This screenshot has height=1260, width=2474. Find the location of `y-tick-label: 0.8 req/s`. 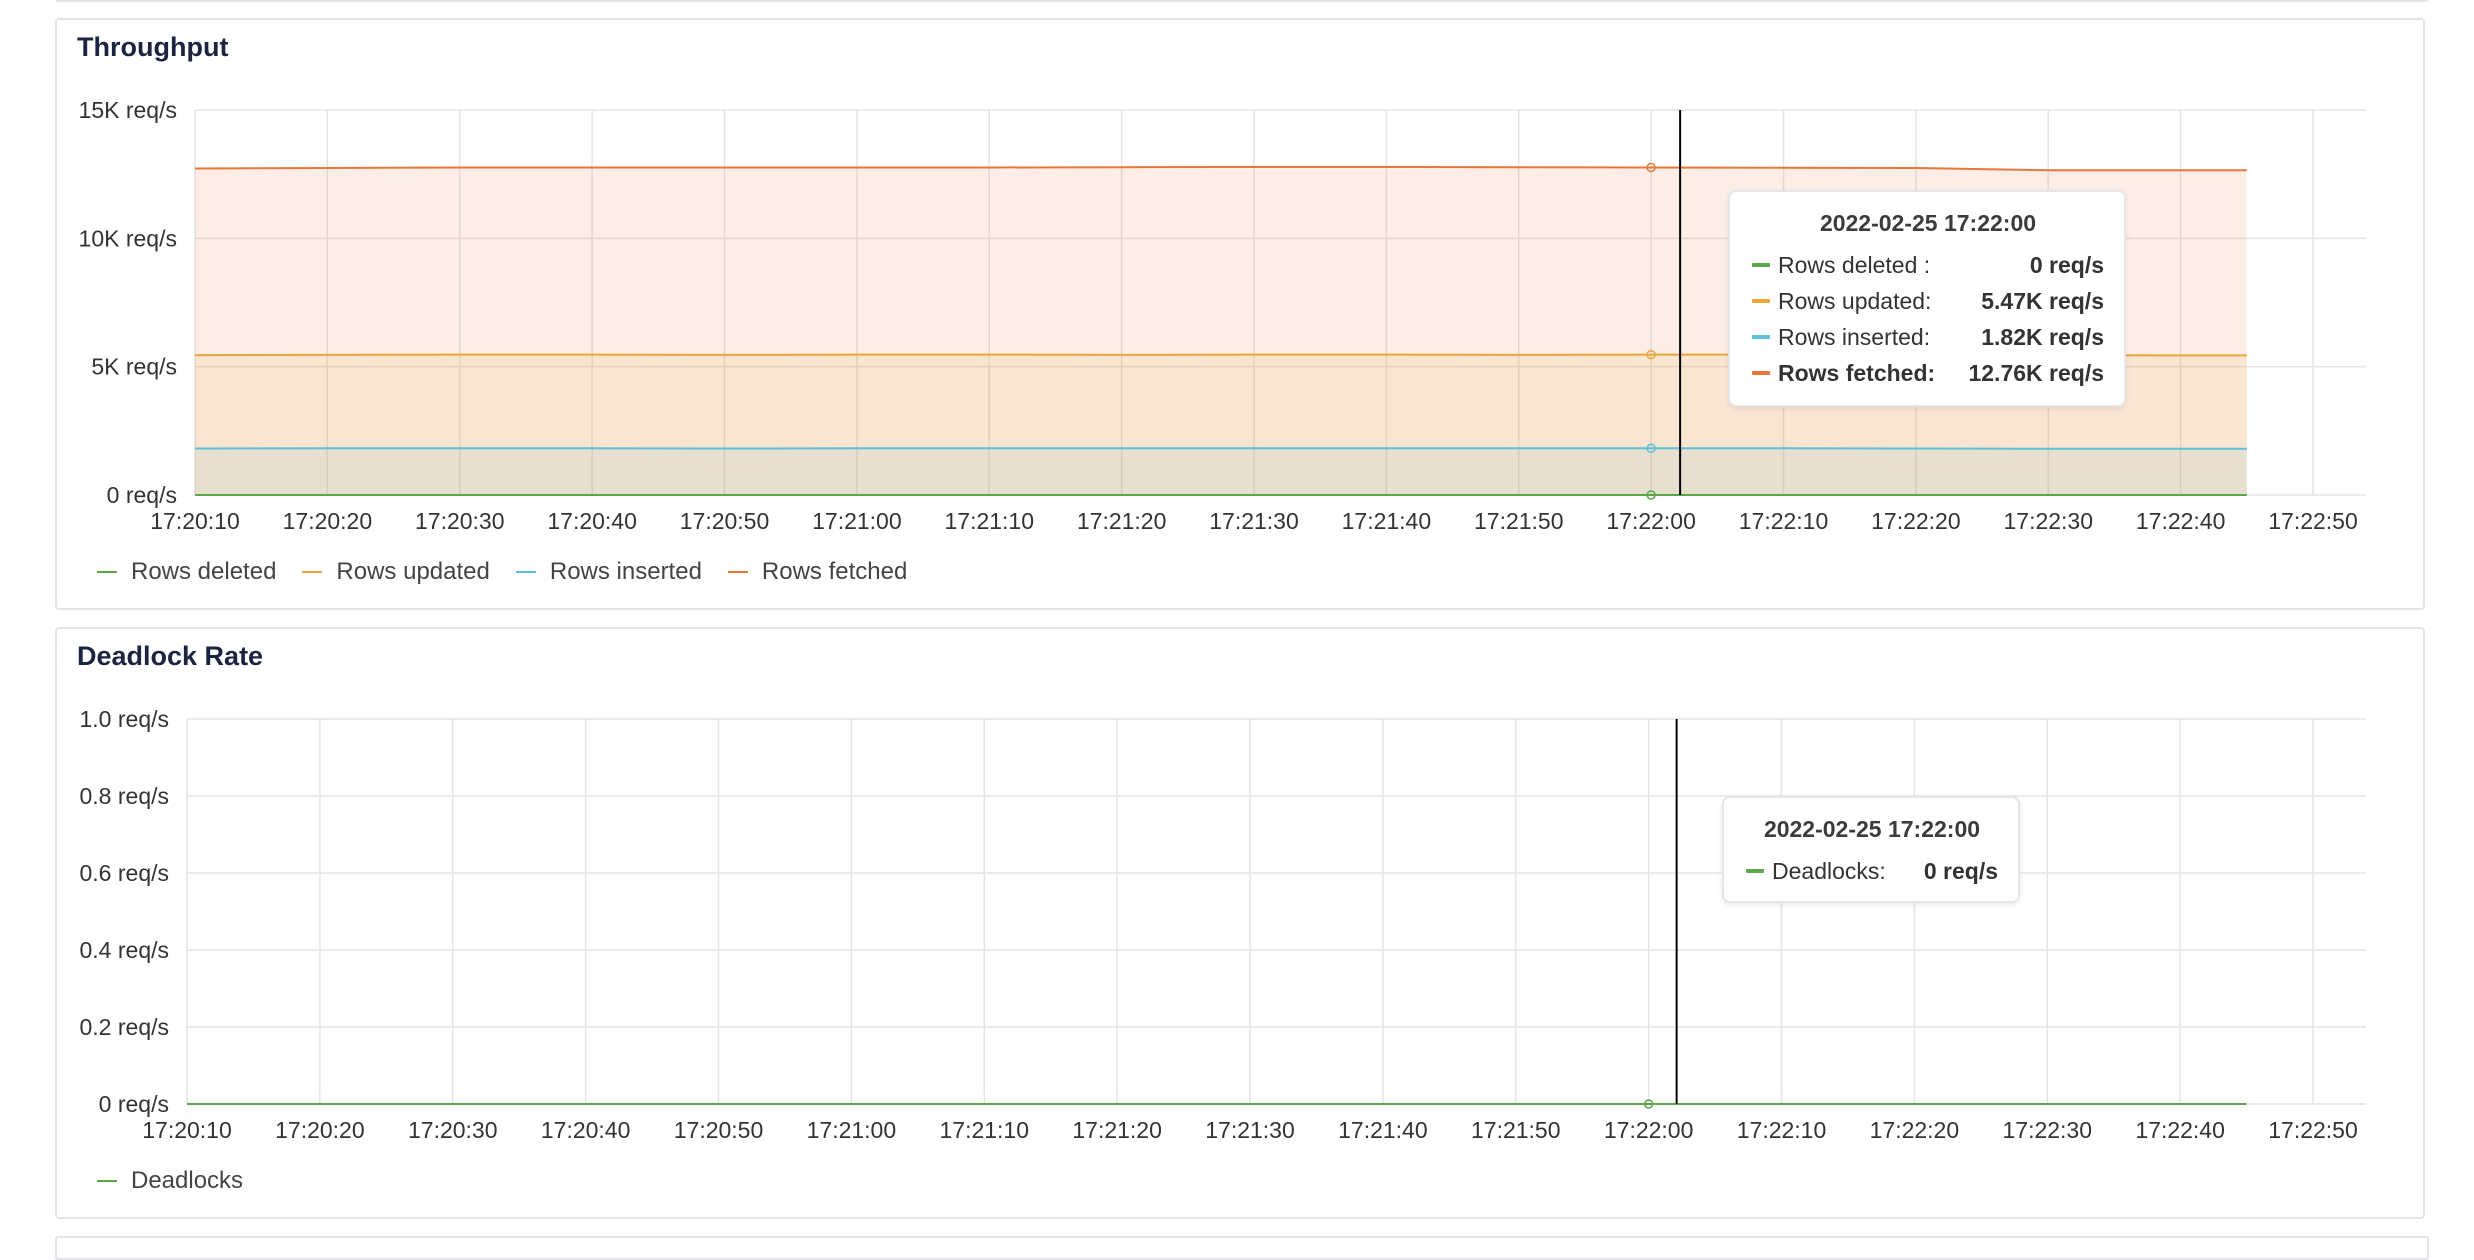

y-tick-label: 0.8 req/s is located at coordinates (125, 796).